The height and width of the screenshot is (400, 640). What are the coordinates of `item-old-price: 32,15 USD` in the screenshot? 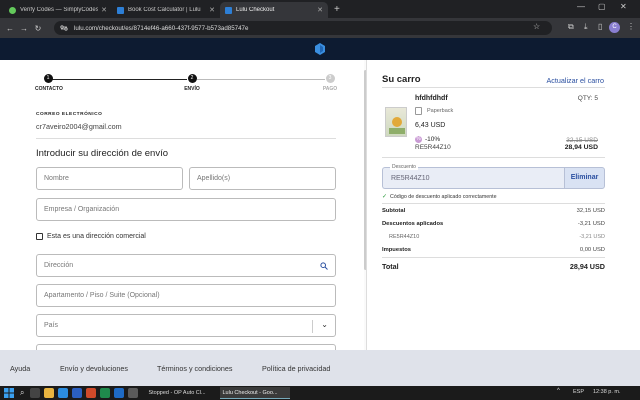 It's located at (582, 140).